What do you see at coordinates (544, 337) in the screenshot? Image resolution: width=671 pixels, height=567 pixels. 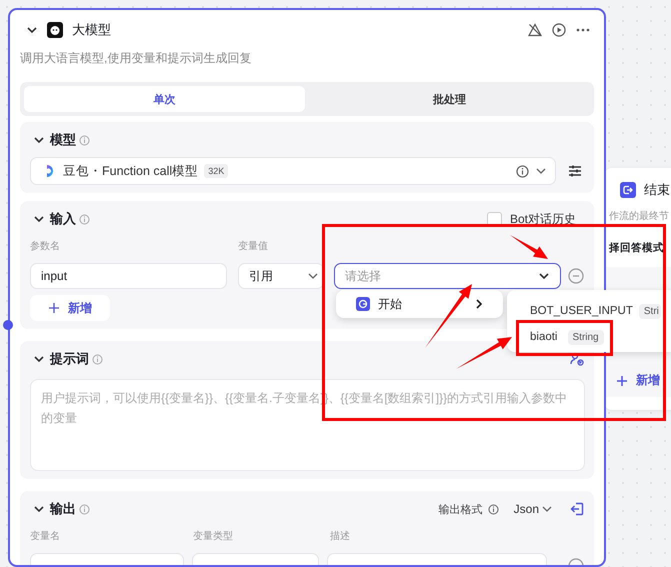 I see `variable-name: biaoti` at bounding box center [544, 337].